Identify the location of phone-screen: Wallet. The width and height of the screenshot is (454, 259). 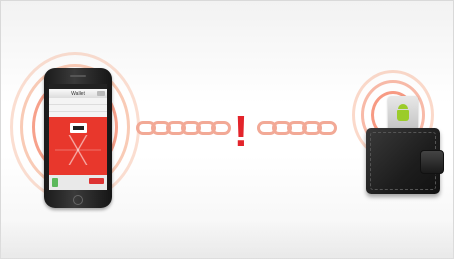
(78, 137).